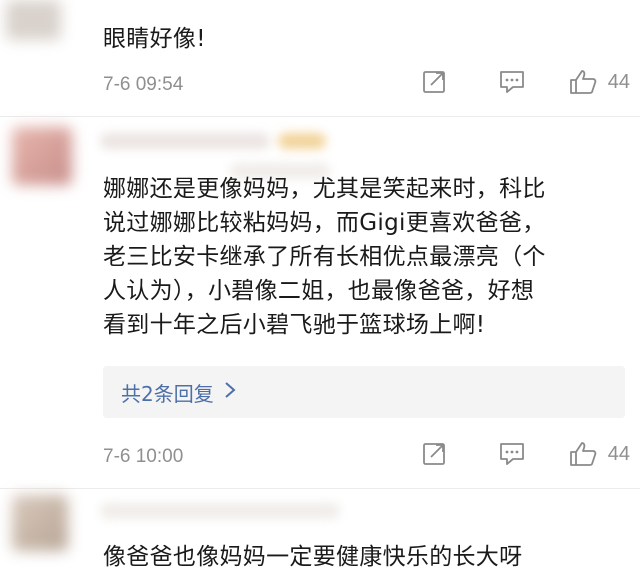 This screenshot has width=640, height=587. Describe the element at coordinates (319, 291) in the screenshot. I see `comment-line: 人认为），小碧像二姐，也最像爸爸，好想` at that location.